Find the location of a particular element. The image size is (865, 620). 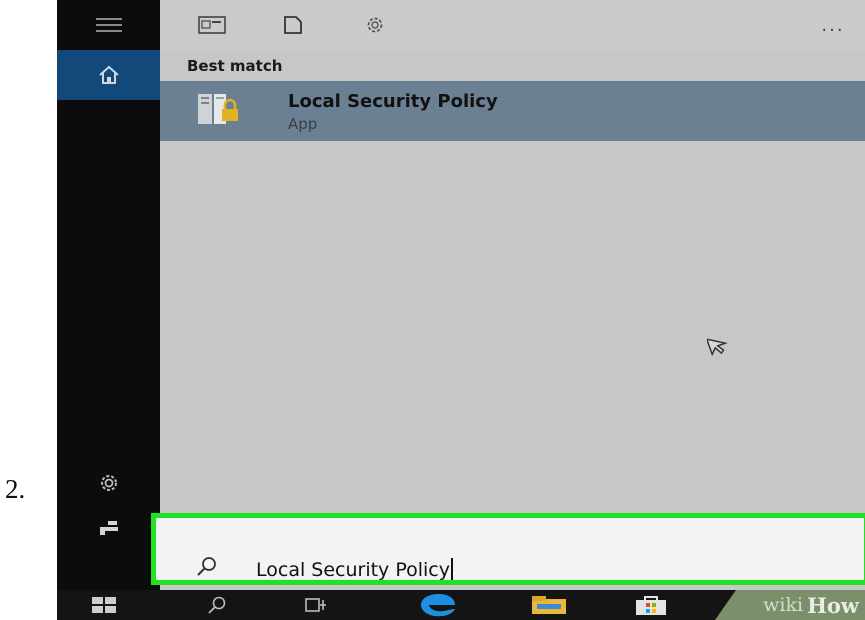

settings-filter-button is located at coordinates (375, 25).